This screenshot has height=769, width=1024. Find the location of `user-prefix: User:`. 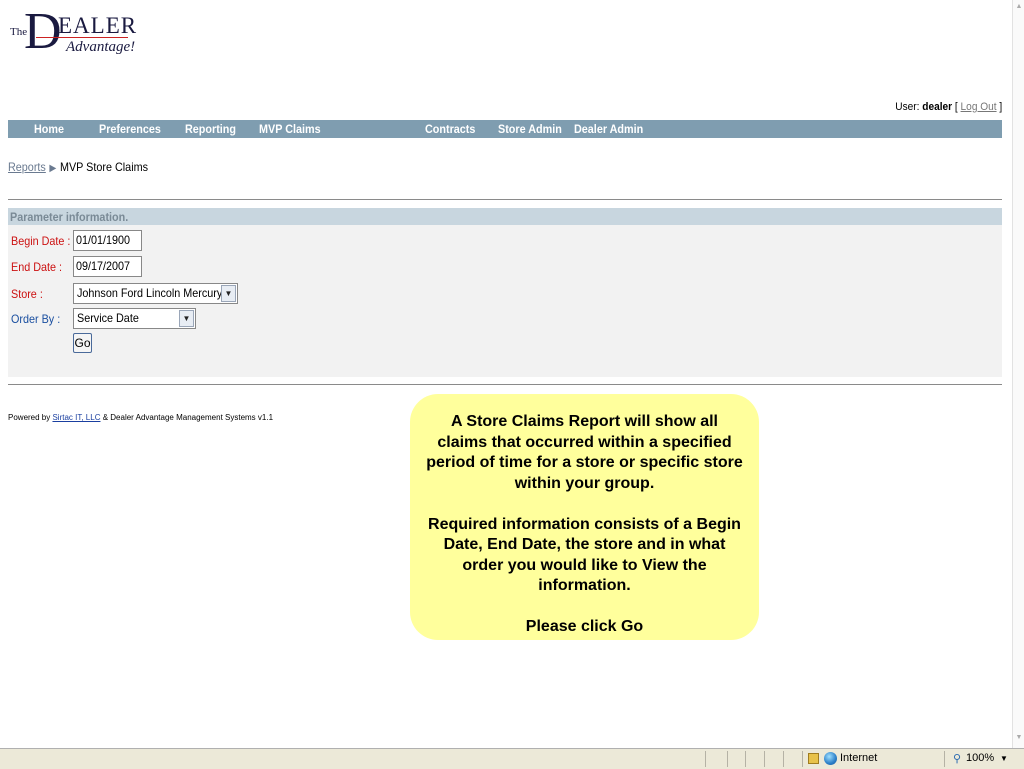

user-prefix: User: is located at coordinates (909, 107).